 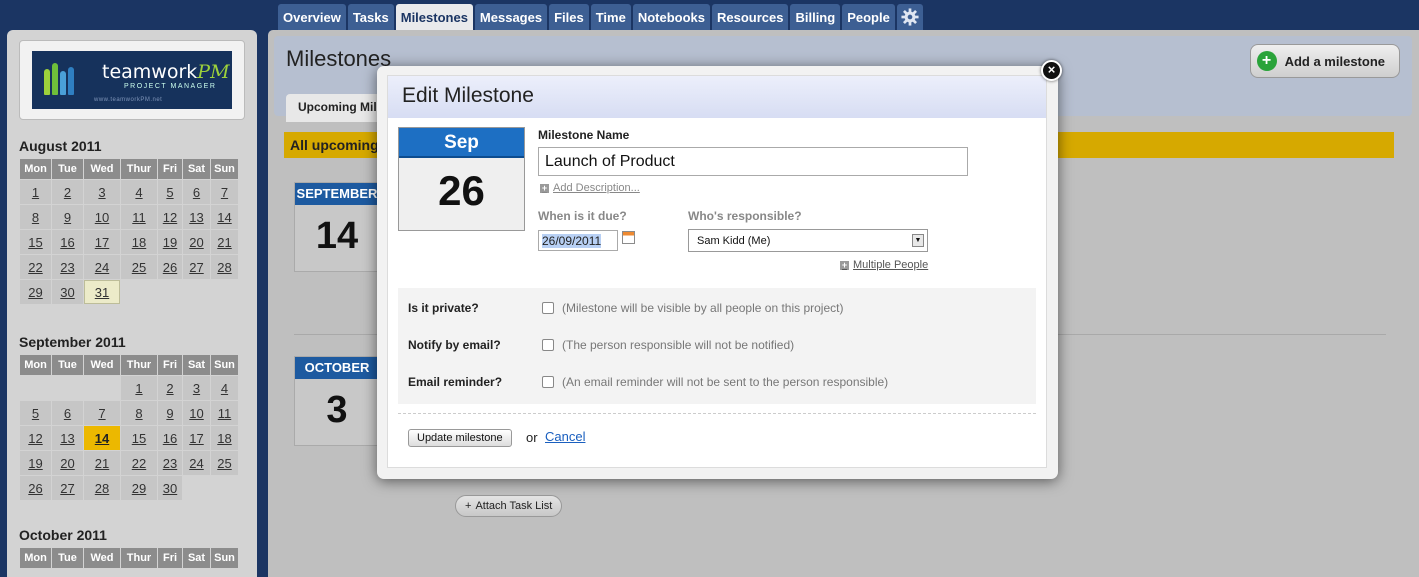 What do you see at coordinates (548, 308) in the screenshot?
I see `private-checkbox` at bounding box center [548, 308].